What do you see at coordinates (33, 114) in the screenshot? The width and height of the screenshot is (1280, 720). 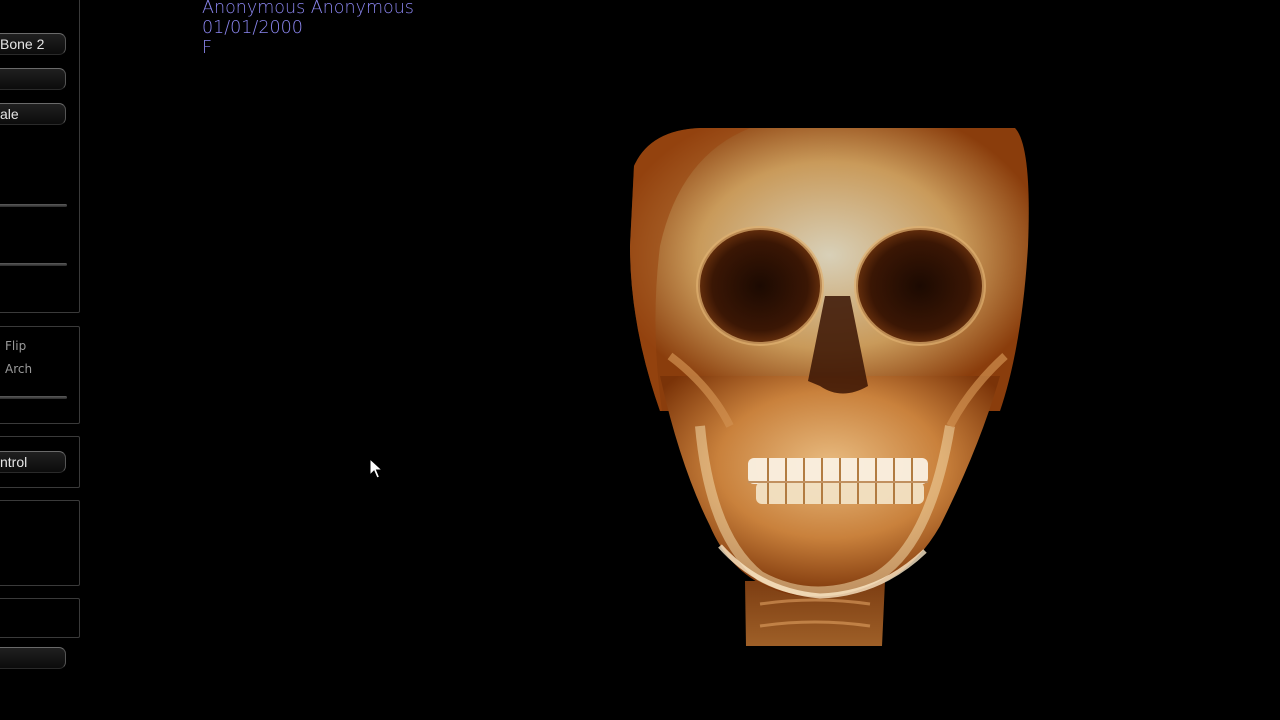 I see `scale-button: ale` at bounding box center [33, 114].